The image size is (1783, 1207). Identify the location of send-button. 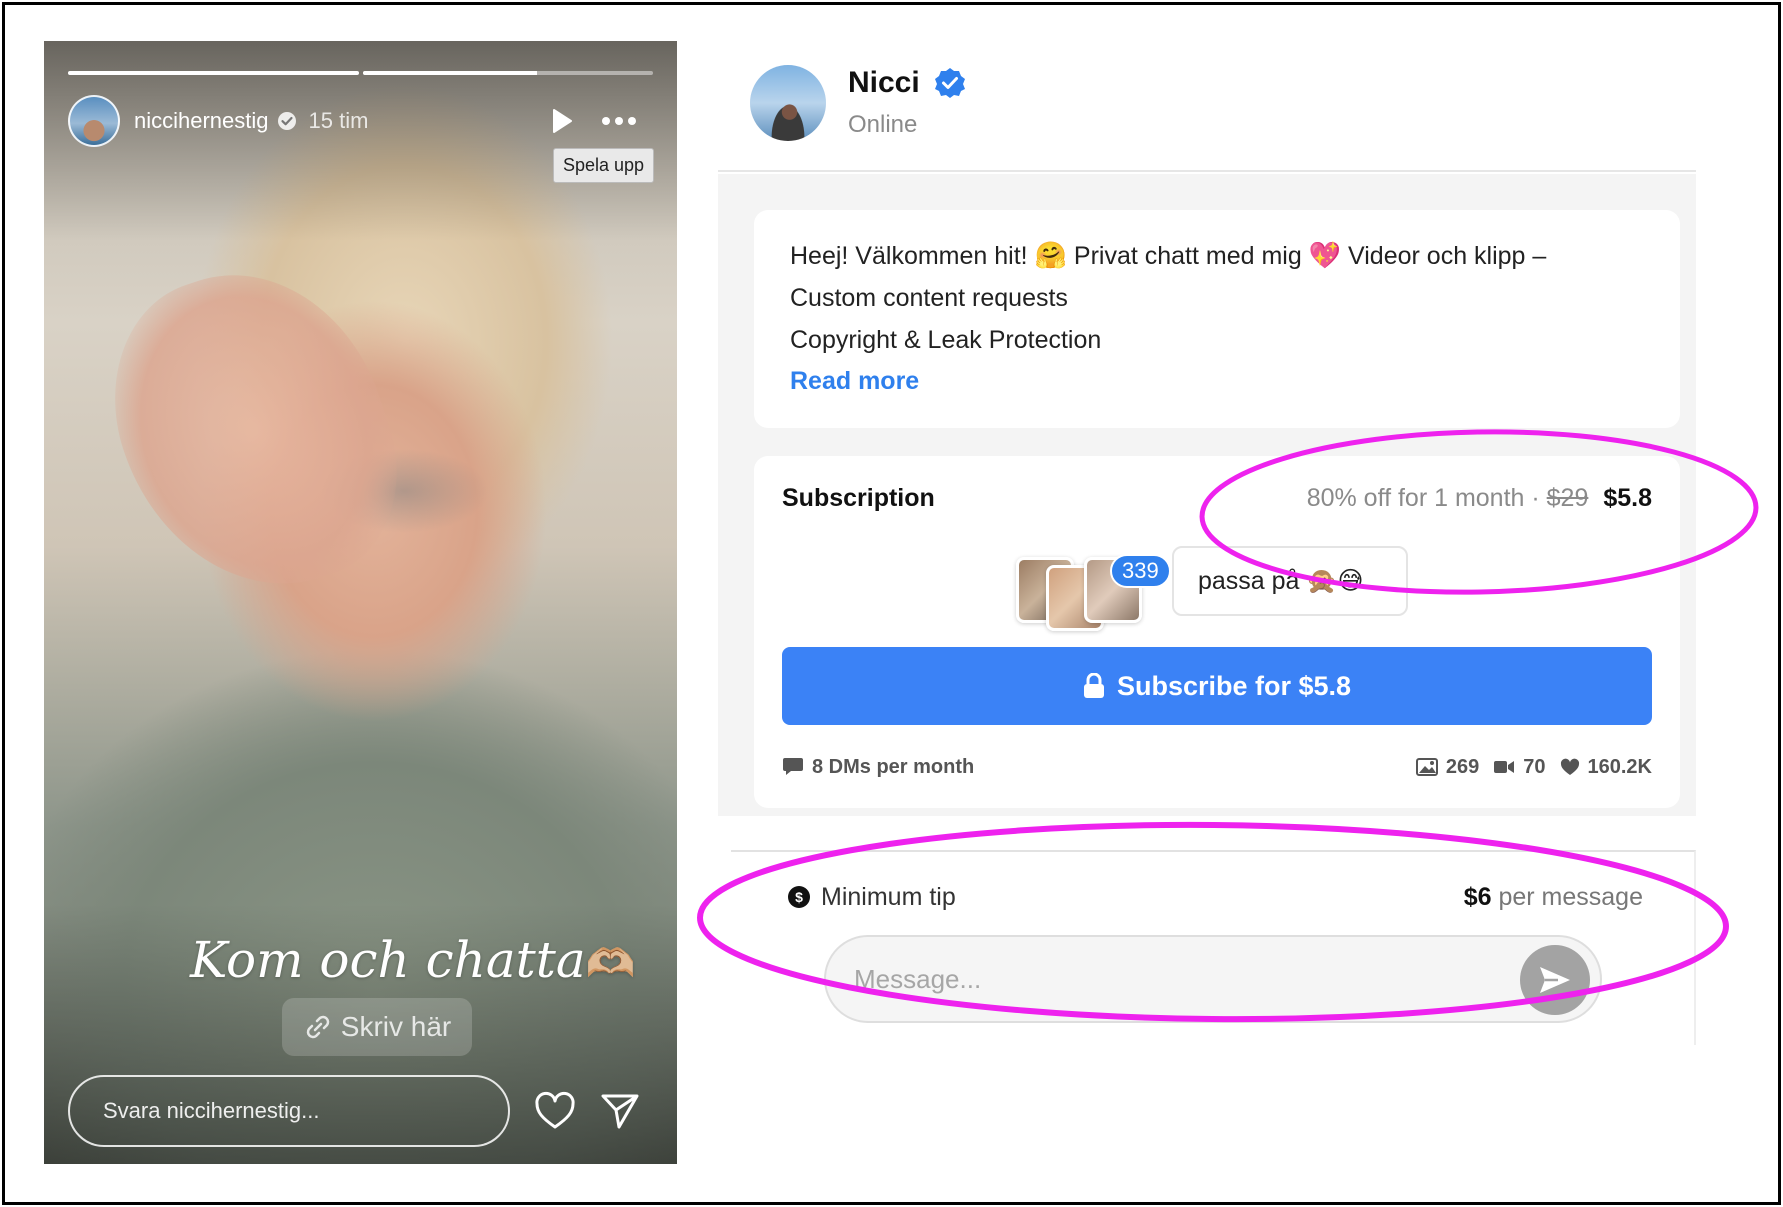
(1555, 980).